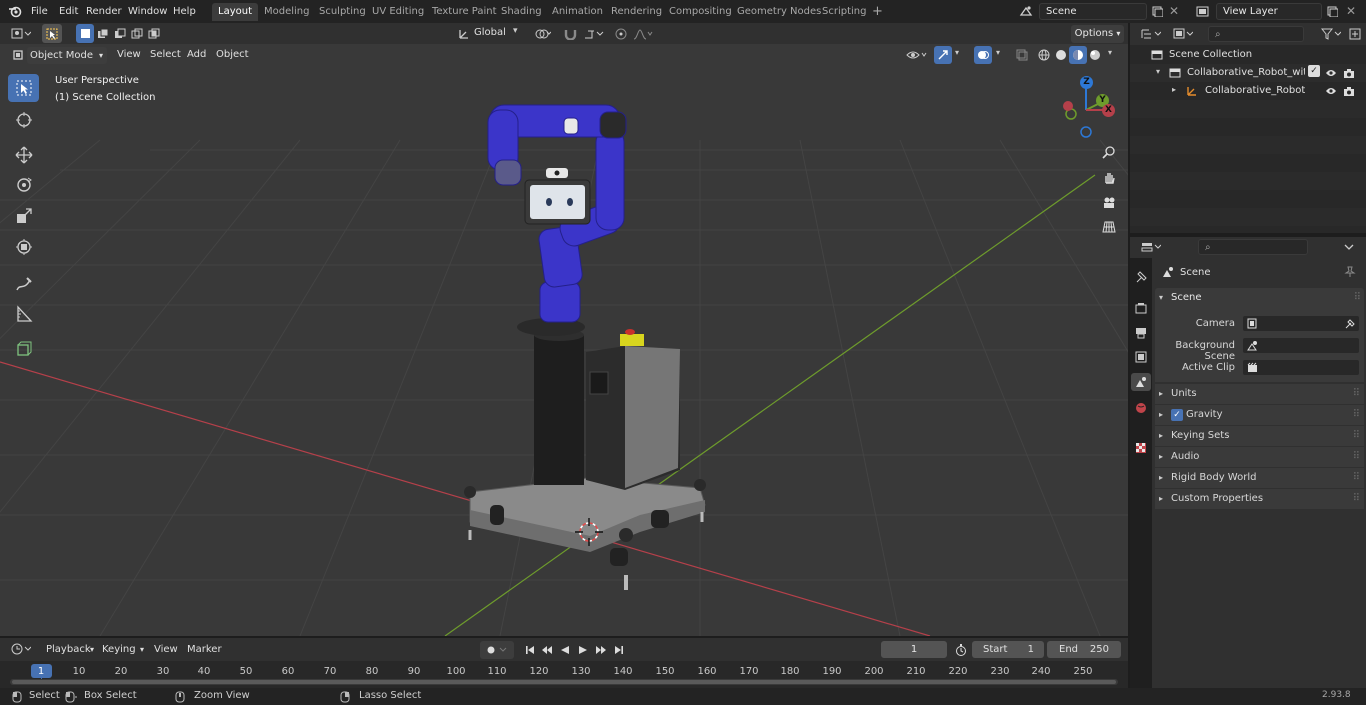 This screenshot has height=705, width=1366. What do you see at coordinates (1350, 272) in the screenshot?
I see `pin-icon` at bounding box center [1350, 272].